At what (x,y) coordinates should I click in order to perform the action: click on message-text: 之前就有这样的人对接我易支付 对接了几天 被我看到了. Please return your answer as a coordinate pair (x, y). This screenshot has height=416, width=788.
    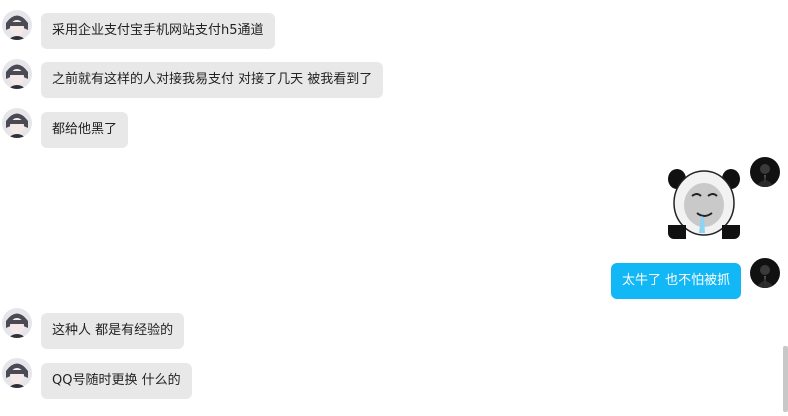
    Looking at the image, I should click on (212, 79).